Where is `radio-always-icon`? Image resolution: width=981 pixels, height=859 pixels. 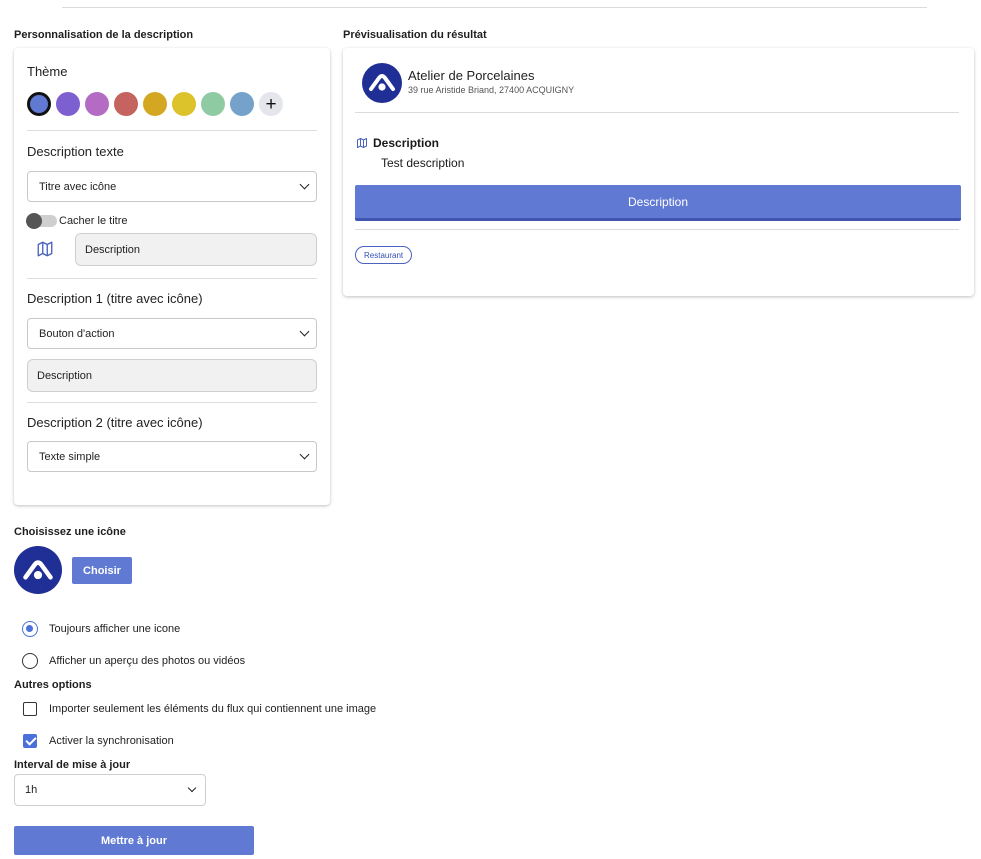
radio-always-icon is located at coordinates (30, 629).